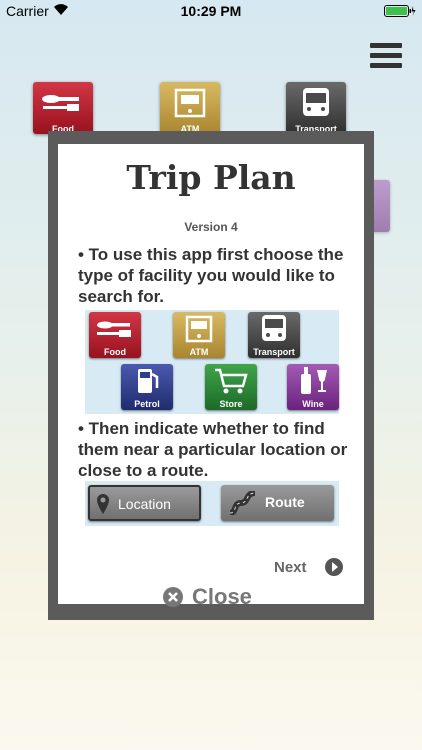  Describe the element at coordinates (274, 352) in the screenshot. I see `facility-transport-label: Transport` at that location.